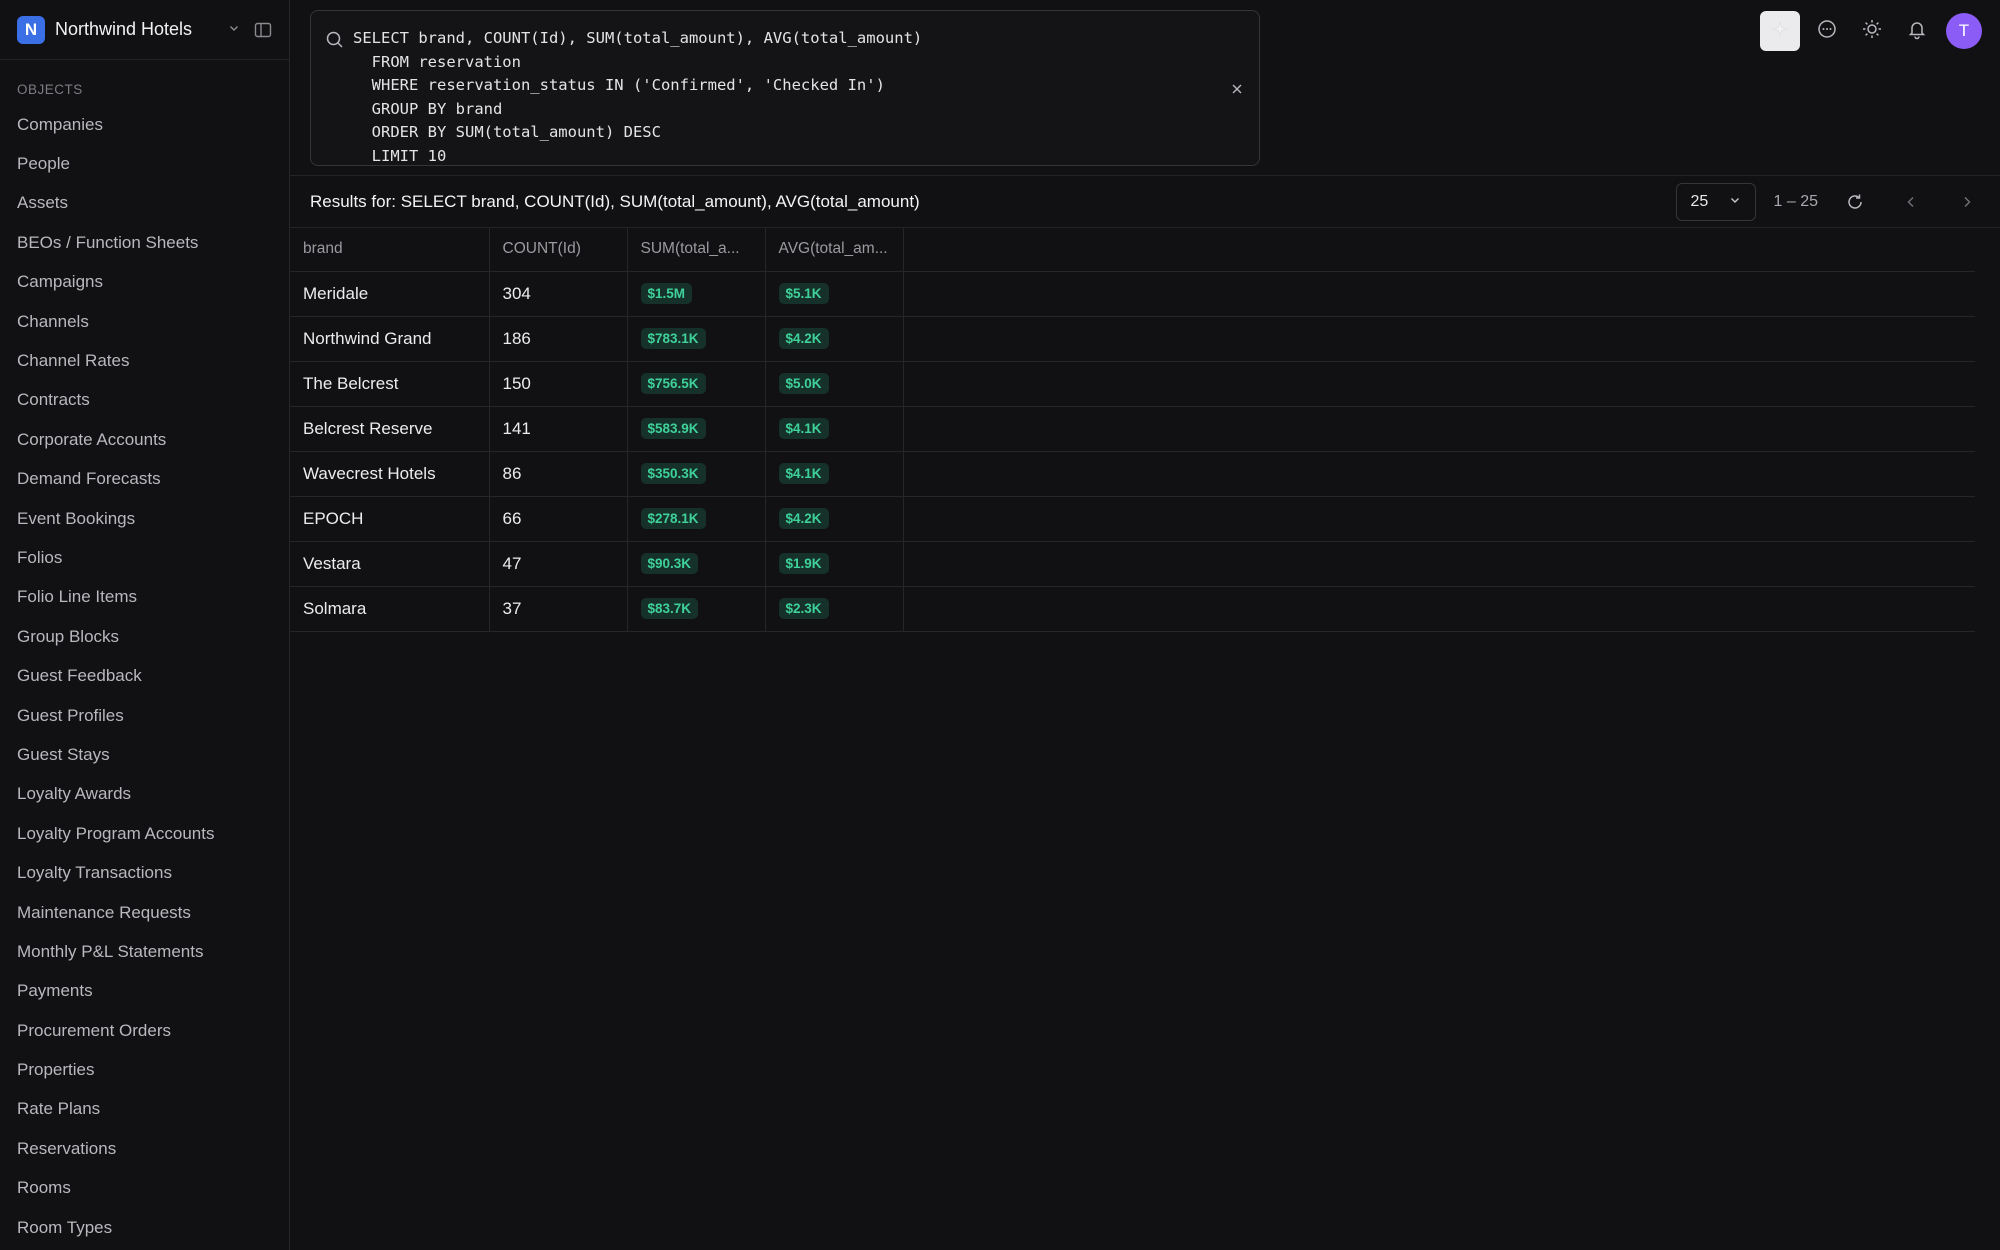 Image resolution: width=2000 pixels, height=1250 pixels. I want to click on cell-brand: Belcrest Reserve, so click(390, 429).